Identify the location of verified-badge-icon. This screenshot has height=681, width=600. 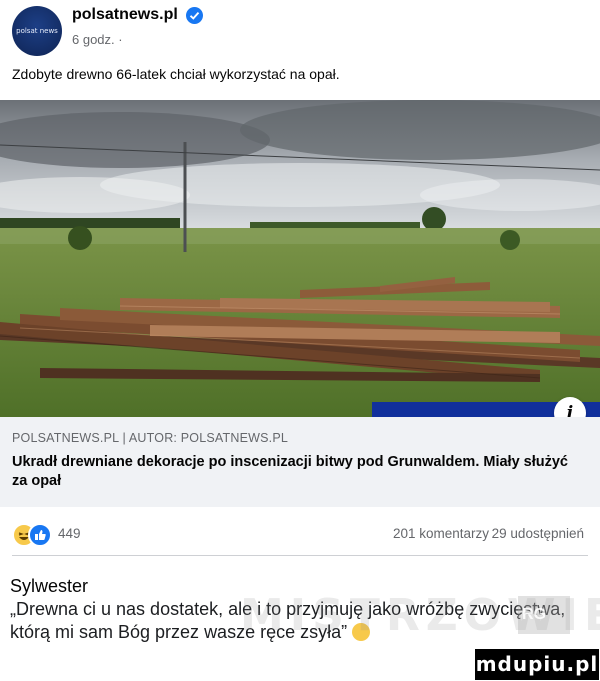
(194, 15).